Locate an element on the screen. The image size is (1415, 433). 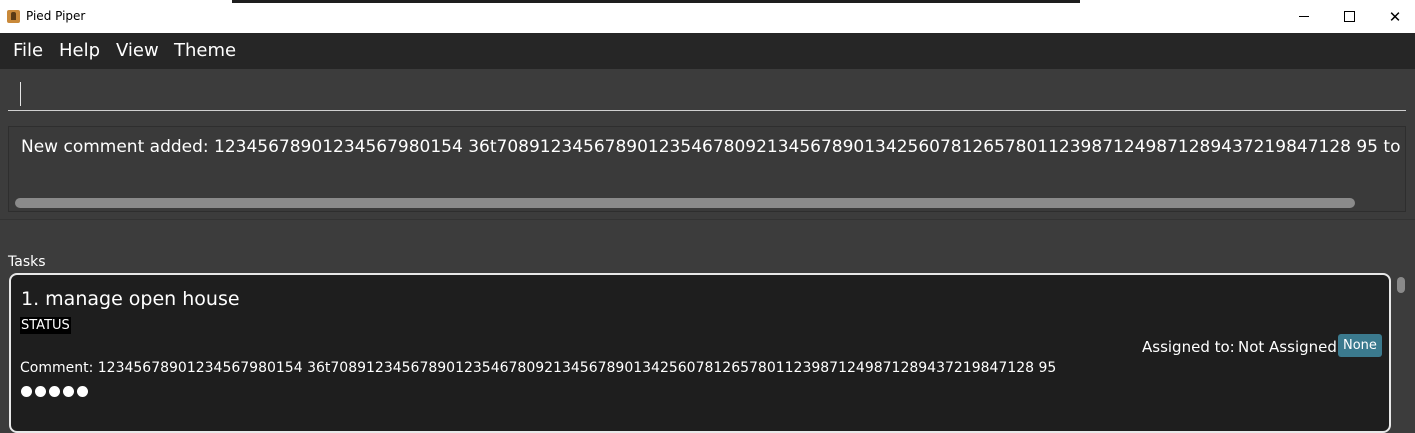
menu-view: View is located at coordinates (137, 50).